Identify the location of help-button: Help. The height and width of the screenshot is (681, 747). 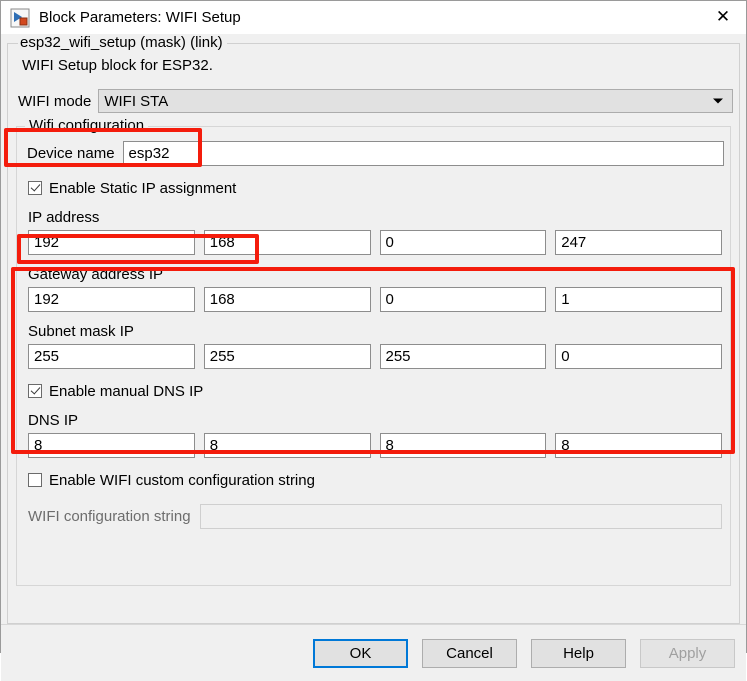
(578, 653).